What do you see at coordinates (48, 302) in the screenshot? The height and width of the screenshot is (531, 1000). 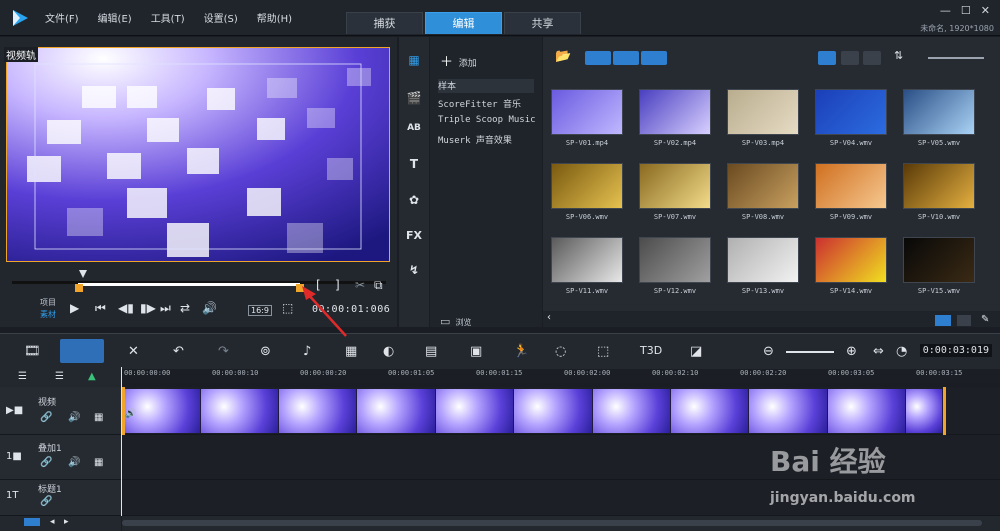 I see `mode-project: 项目` at bounding box center [48, 302].